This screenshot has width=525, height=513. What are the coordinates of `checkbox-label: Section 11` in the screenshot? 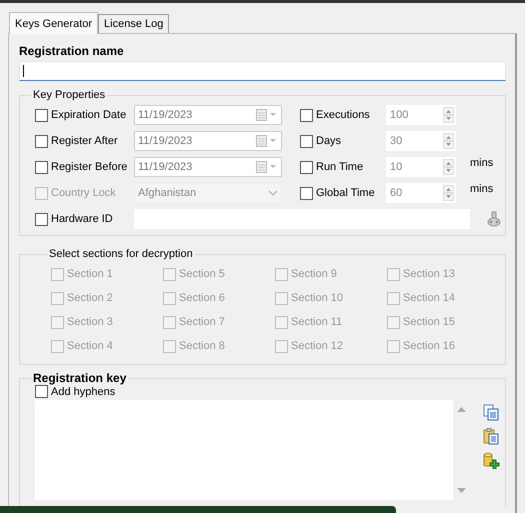 It's located at (316, 322).